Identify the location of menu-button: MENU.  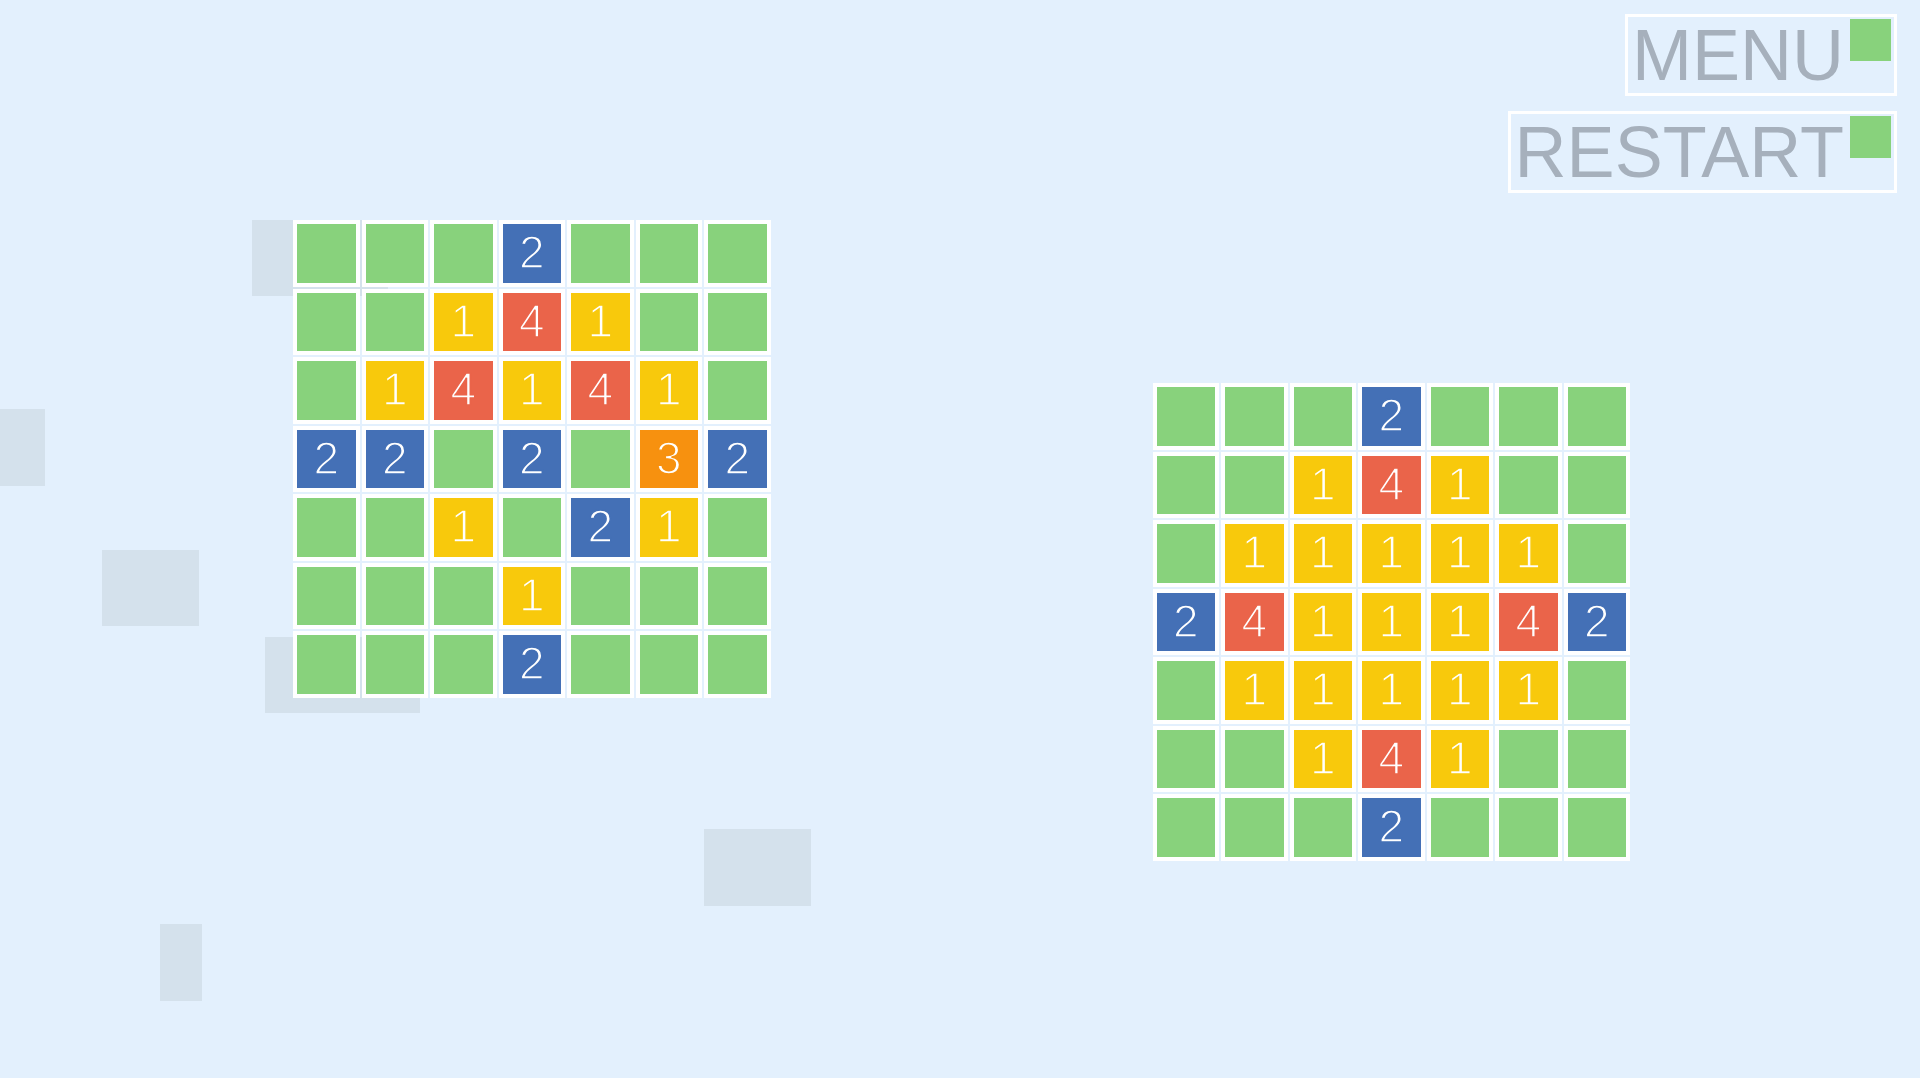
(1761, 55).